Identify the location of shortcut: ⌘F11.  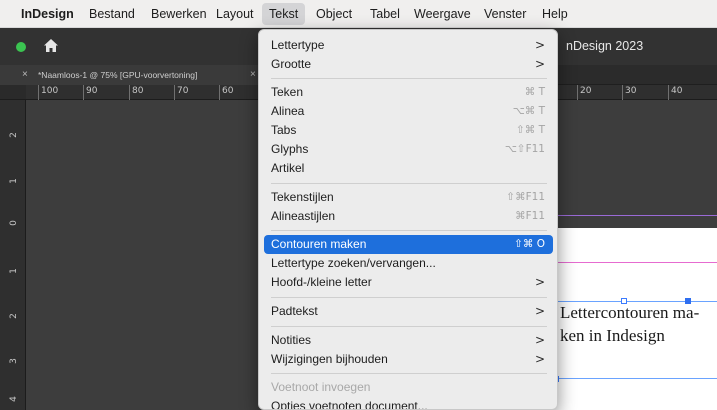
(530, 216).